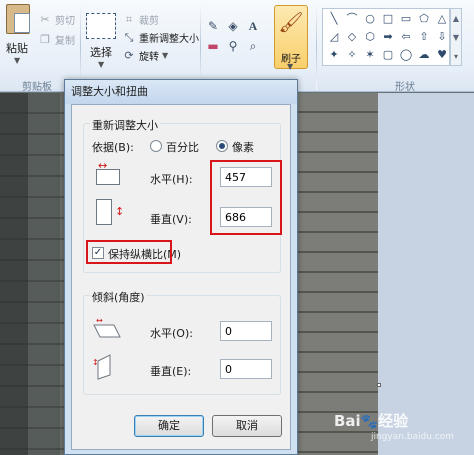 This screenshot has height=455, width=474. Describe the element at coordinates (246, 369) in the screenshot. I see `skew-vertical-input` at that location.